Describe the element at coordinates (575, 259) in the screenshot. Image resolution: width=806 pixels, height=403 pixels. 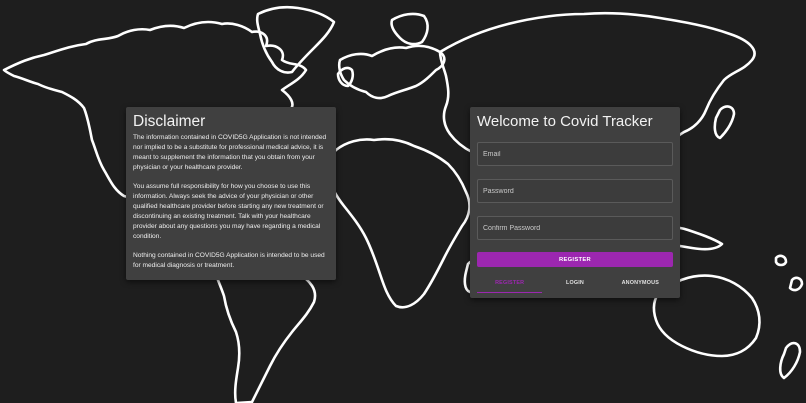
I see `register-button: REGISTER` at that location.